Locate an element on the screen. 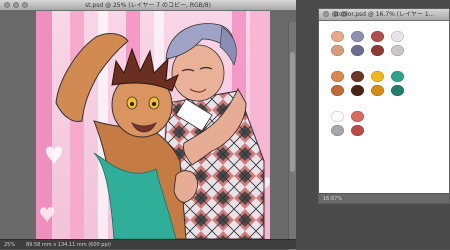  swatch-dark-teal is located at coordinates (397, 90).